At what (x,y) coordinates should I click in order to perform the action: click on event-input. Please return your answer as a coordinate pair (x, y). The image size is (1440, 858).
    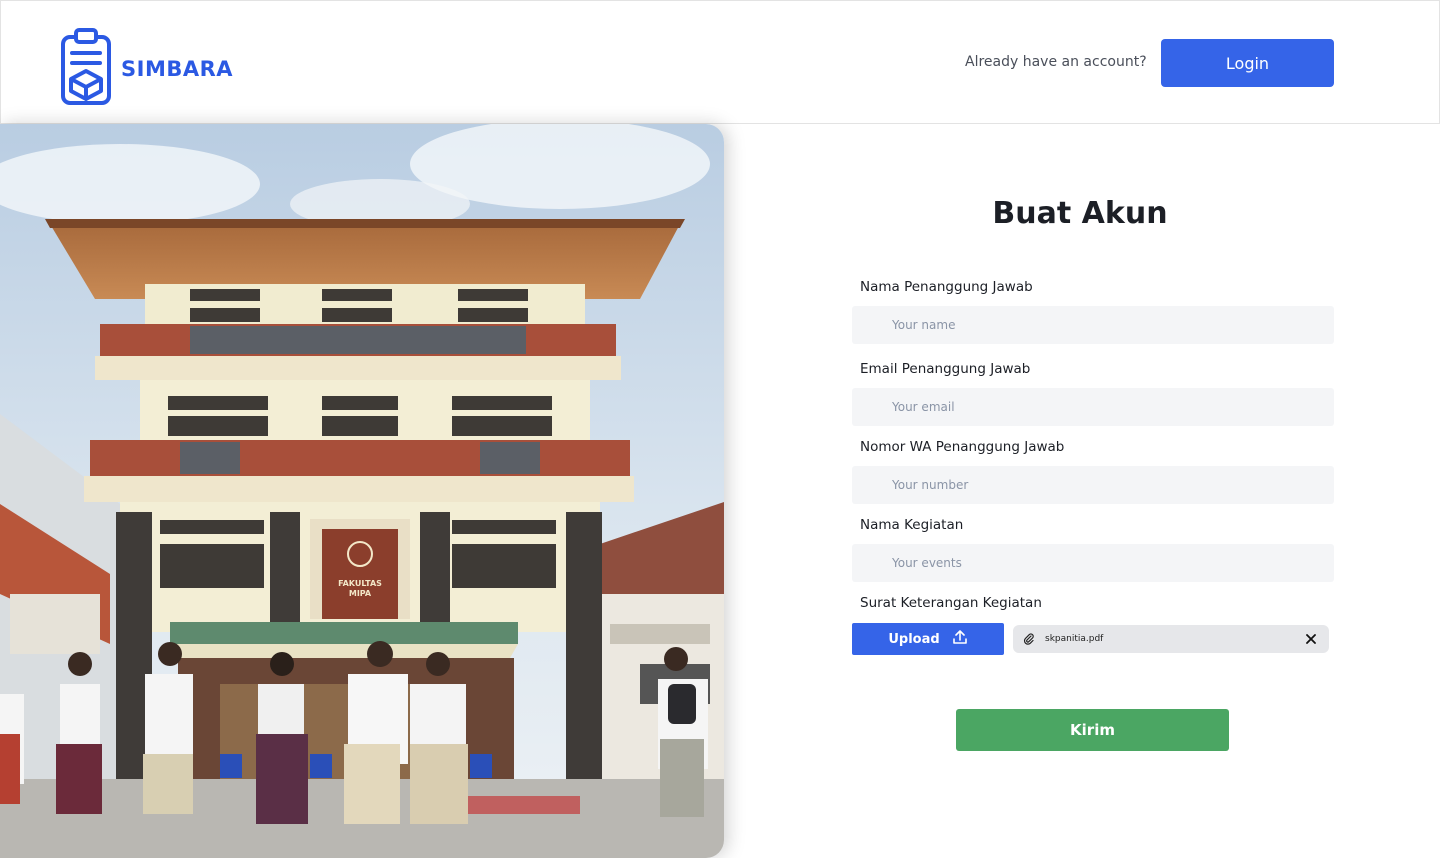
    Looking at the image, I should click on (1093, 563).